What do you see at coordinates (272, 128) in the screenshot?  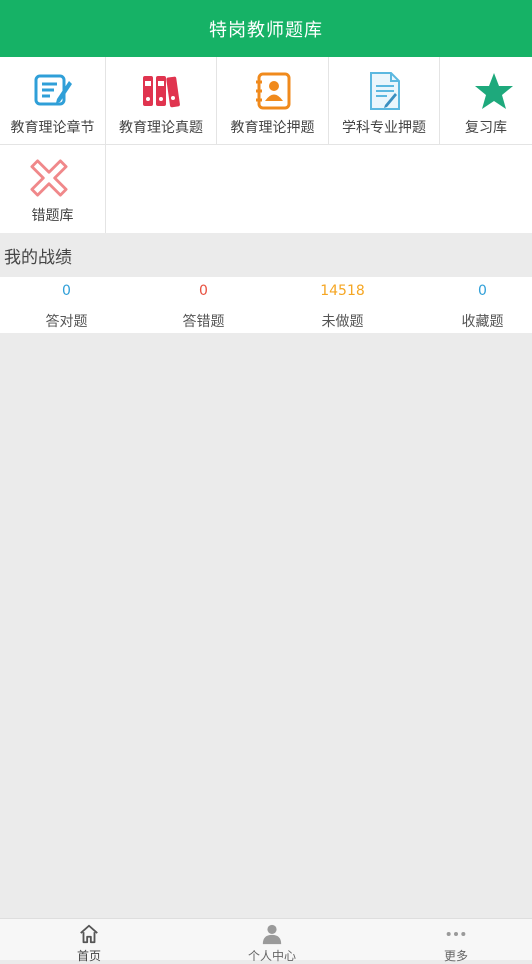 I see `grid-item-label: 教育理论押题` at bounding box center [272, 128].